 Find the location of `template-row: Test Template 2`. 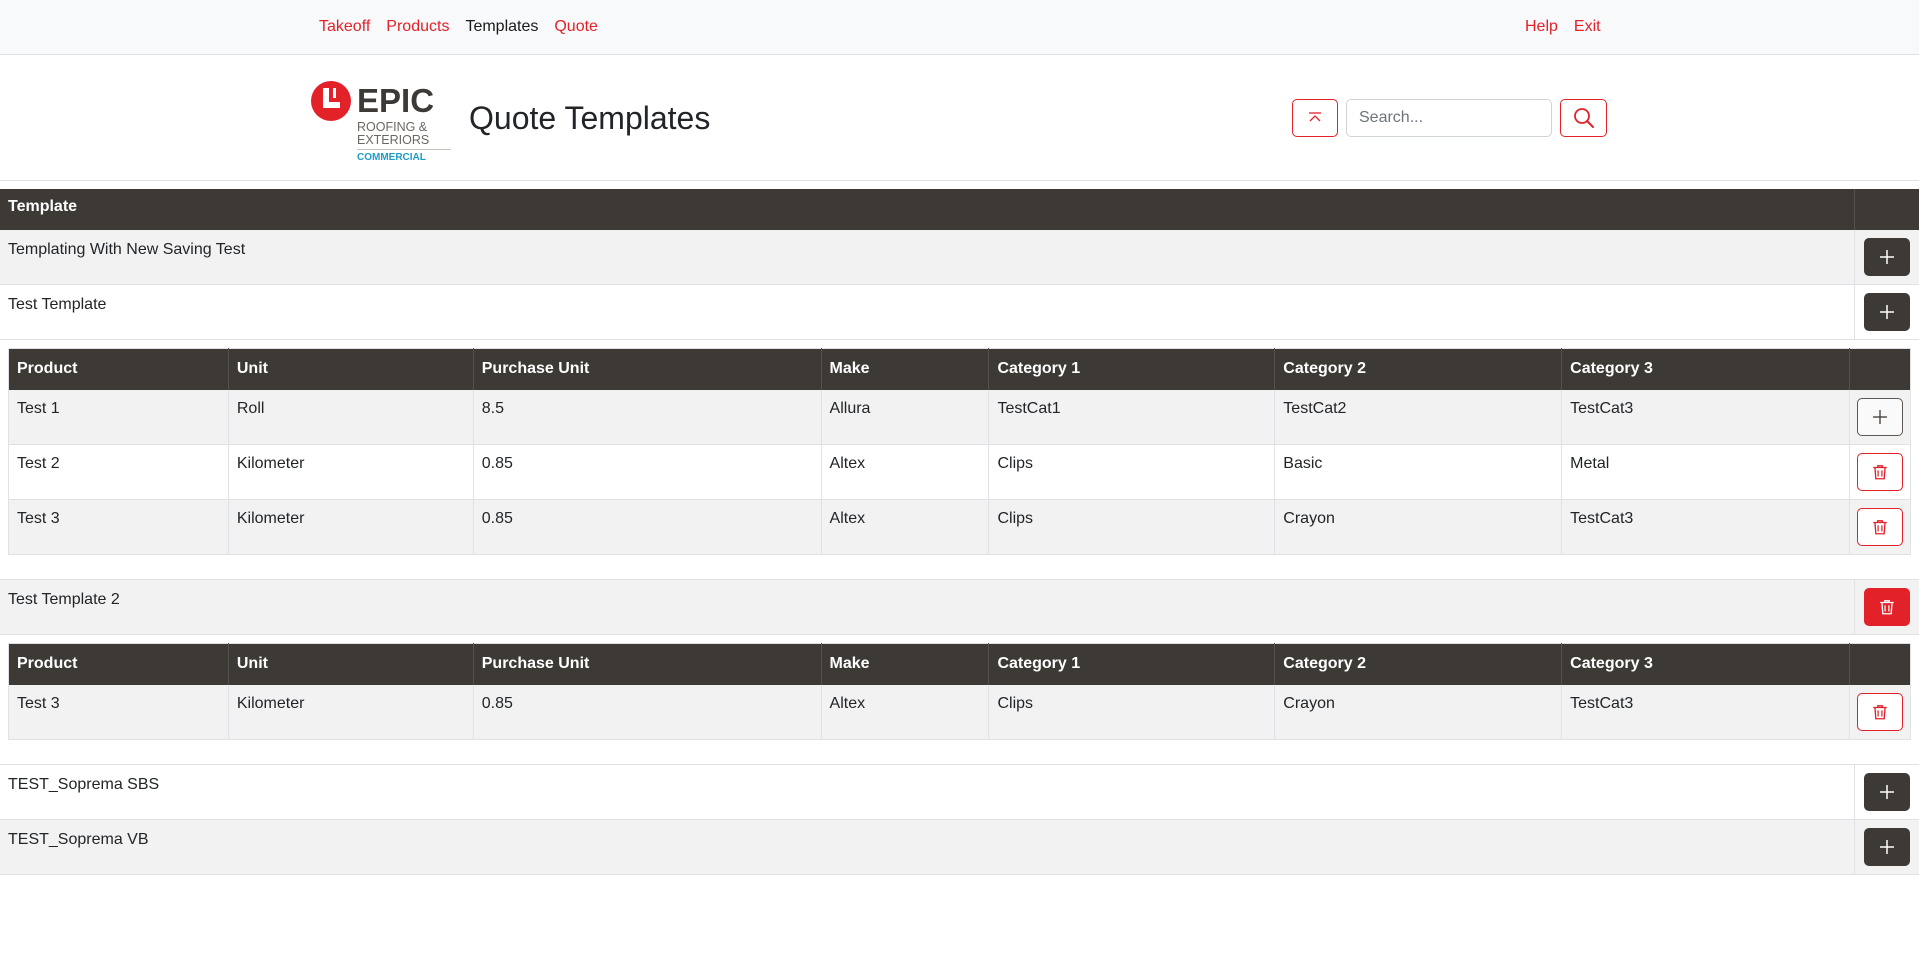

template-row: Test Template 2 is located at coordinates (959, 607).